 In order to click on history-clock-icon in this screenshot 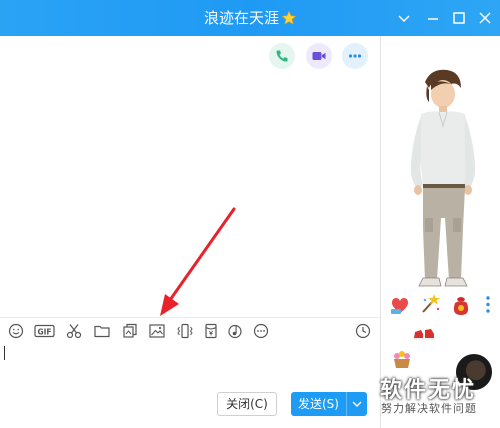, I will do `click(363, 331)`.